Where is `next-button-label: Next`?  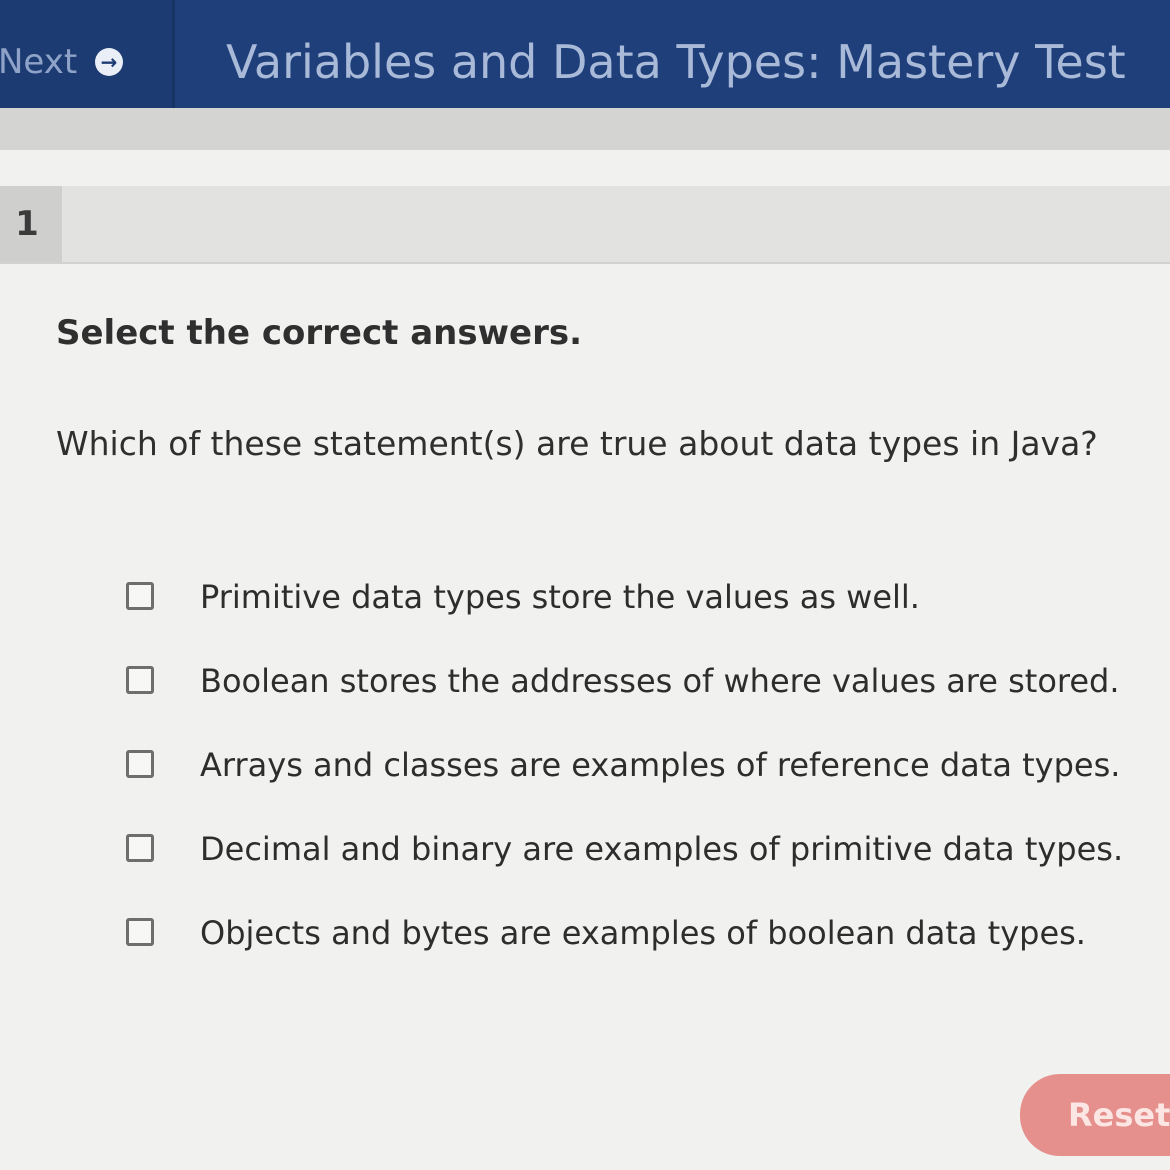
next-button-label: Next is located at coordinates (39, 62).